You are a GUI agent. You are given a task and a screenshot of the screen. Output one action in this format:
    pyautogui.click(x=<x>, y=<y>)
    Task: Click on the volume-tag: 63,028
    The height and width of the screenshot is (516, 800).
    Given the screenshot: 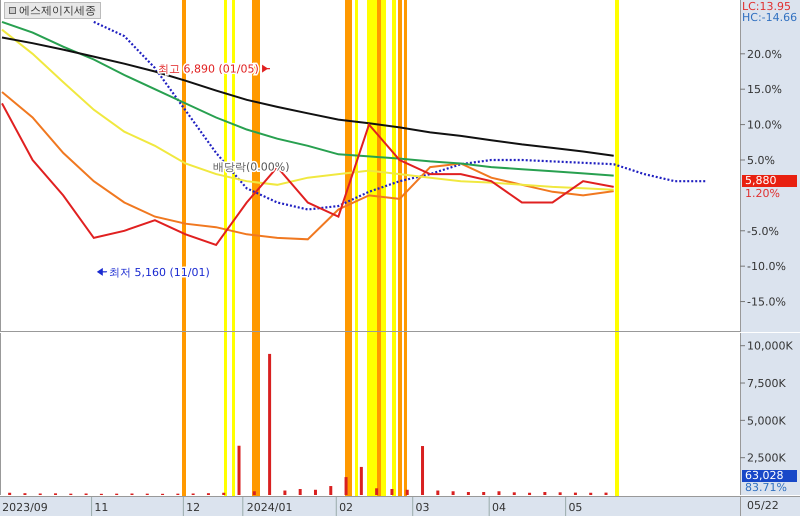 What is the action you would take?
    pyautogui.click(x=769, y=476)
    